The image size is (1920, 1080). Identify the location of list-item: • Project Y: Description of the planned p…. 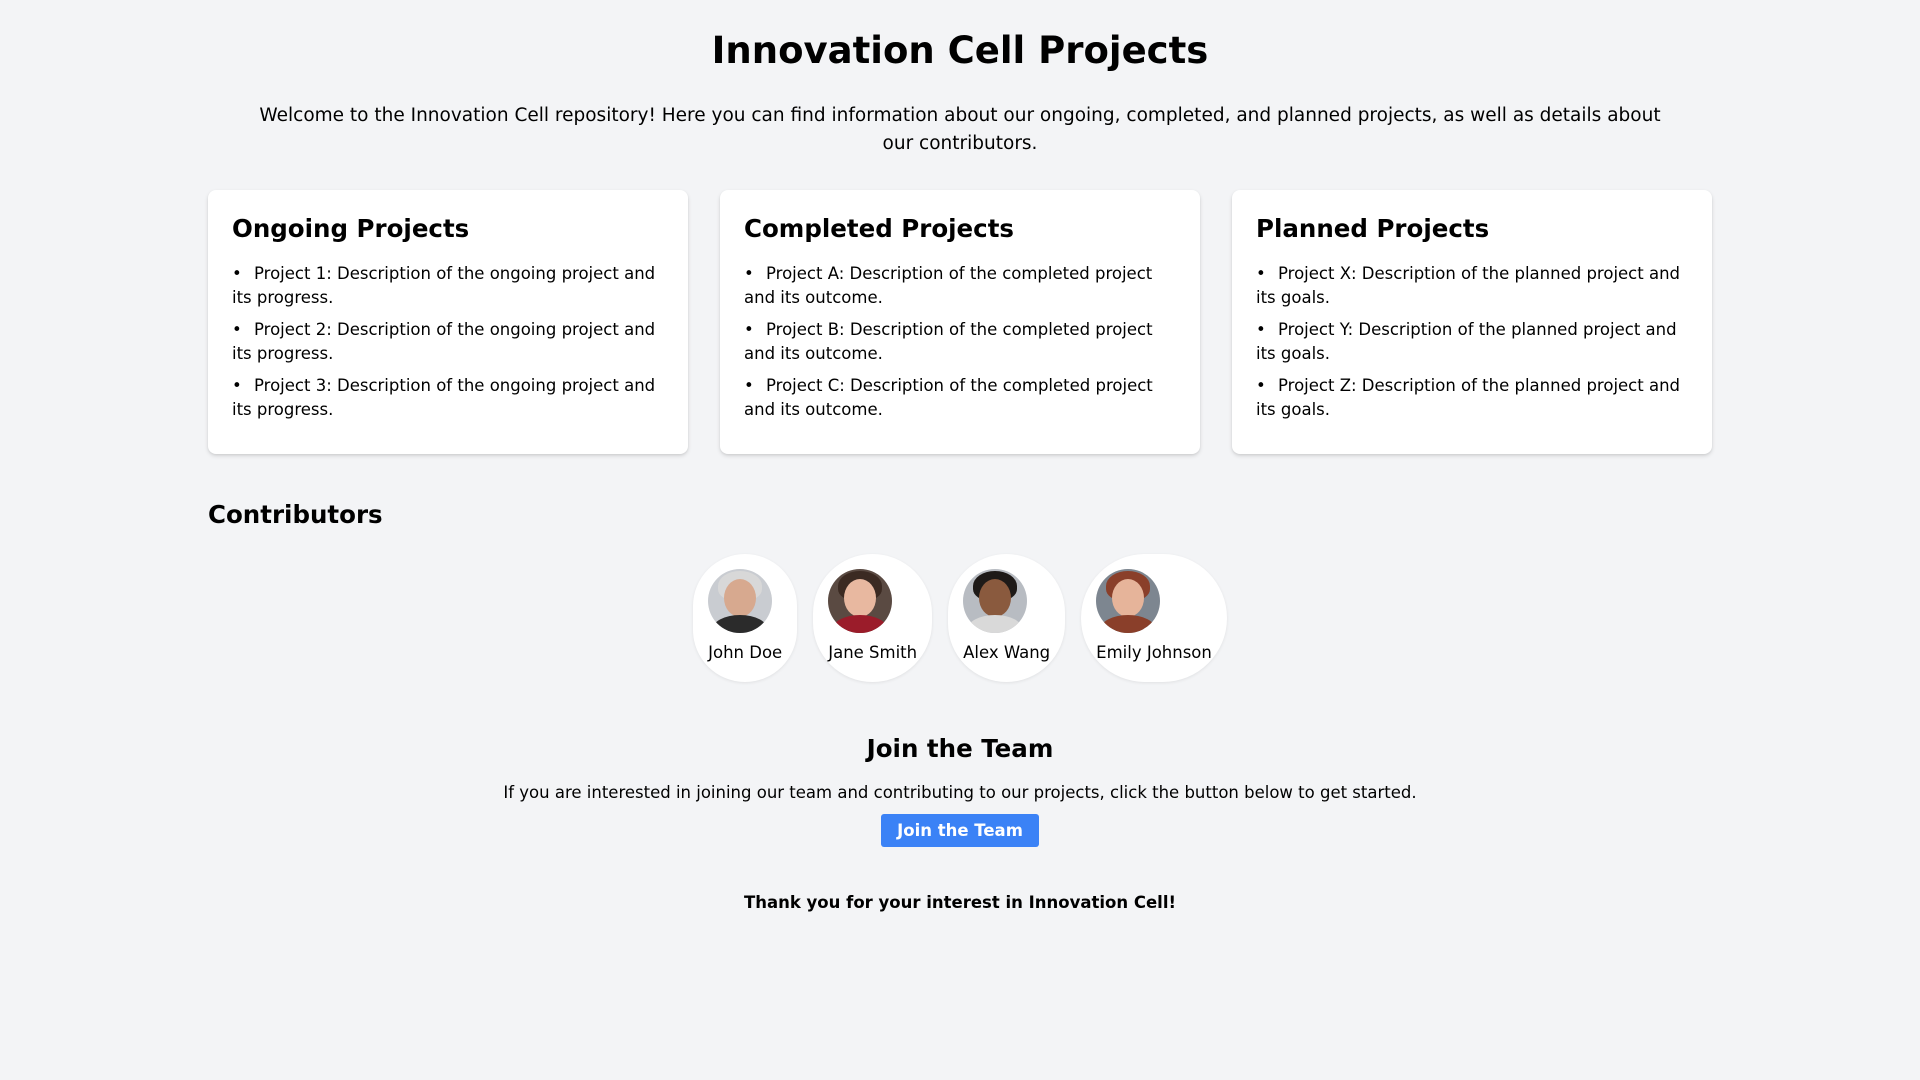
(1472, 342).